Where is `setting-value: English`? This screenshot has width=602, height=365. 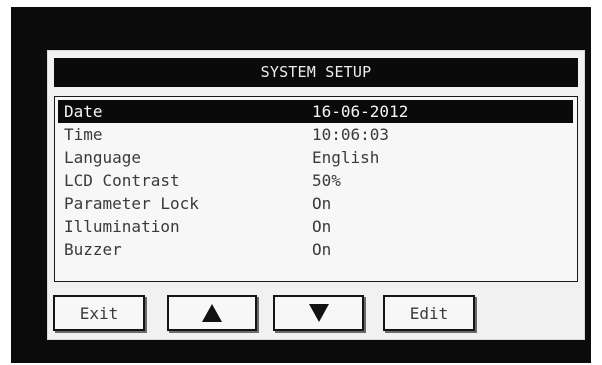
setting-value: English is located at coordinates (346, 157).